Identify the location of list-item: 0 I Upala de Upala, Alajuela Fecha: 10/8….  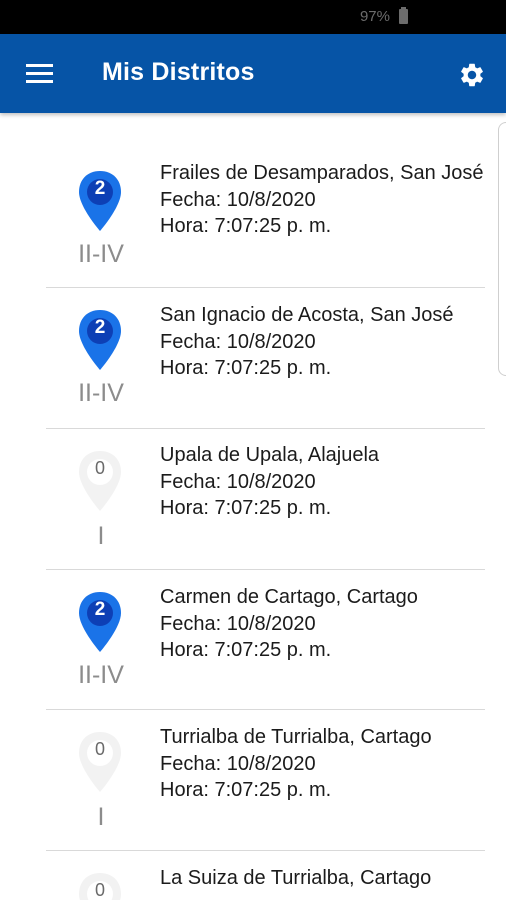
(265, 499).